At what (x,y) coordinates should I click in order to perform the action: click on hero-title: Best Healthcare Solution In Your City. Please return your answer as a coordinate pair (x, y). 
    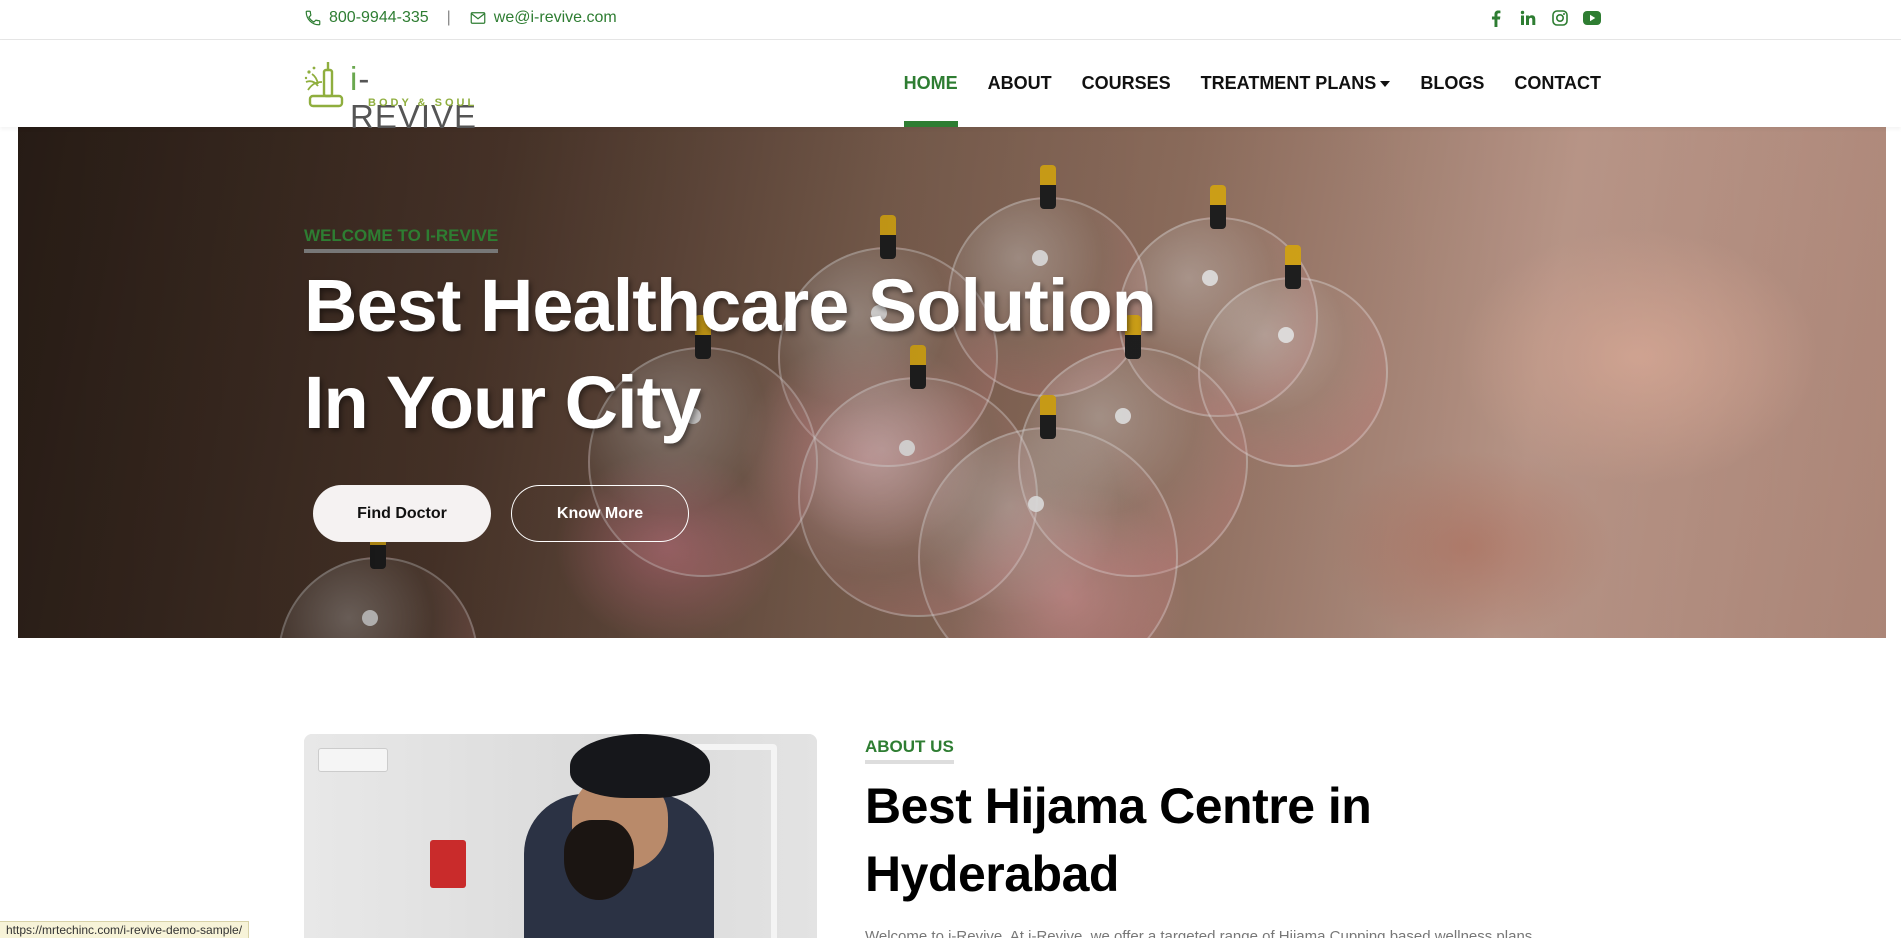
    Looking at the image, I should click on (754, 354).